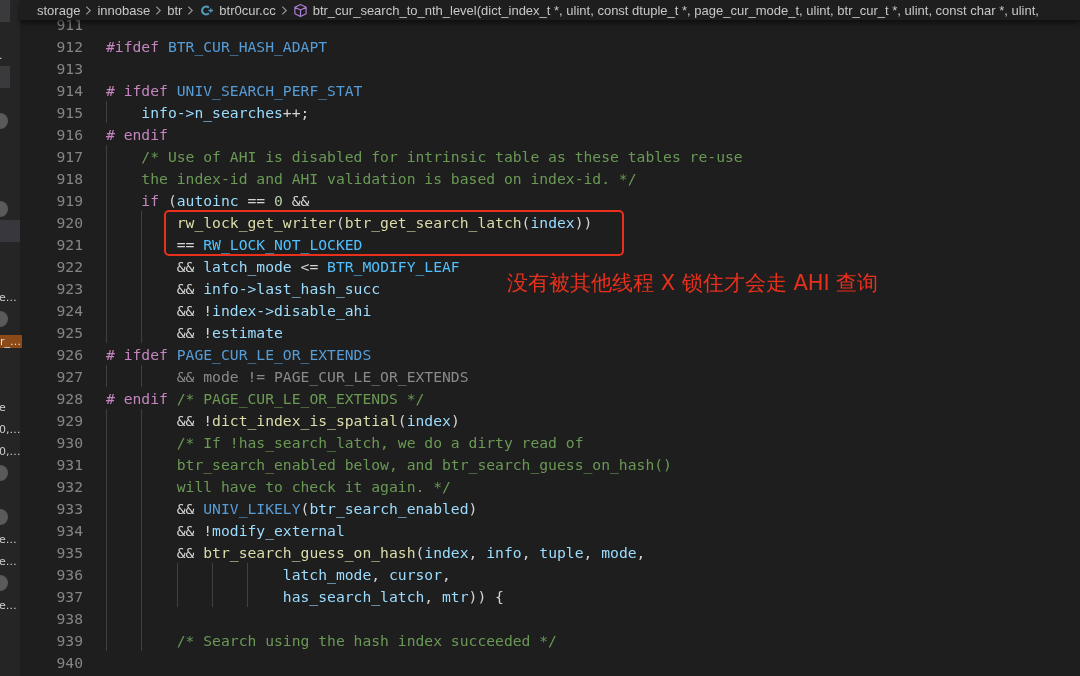 The height and width of the screenshot is (676, 1080). What do you see at coordinates (265, 398) in the screenshot?
I see `code-line: # endif /* PAGE_CUR_LE_OR_EXTENDS */` at bounding box center [265, 398].